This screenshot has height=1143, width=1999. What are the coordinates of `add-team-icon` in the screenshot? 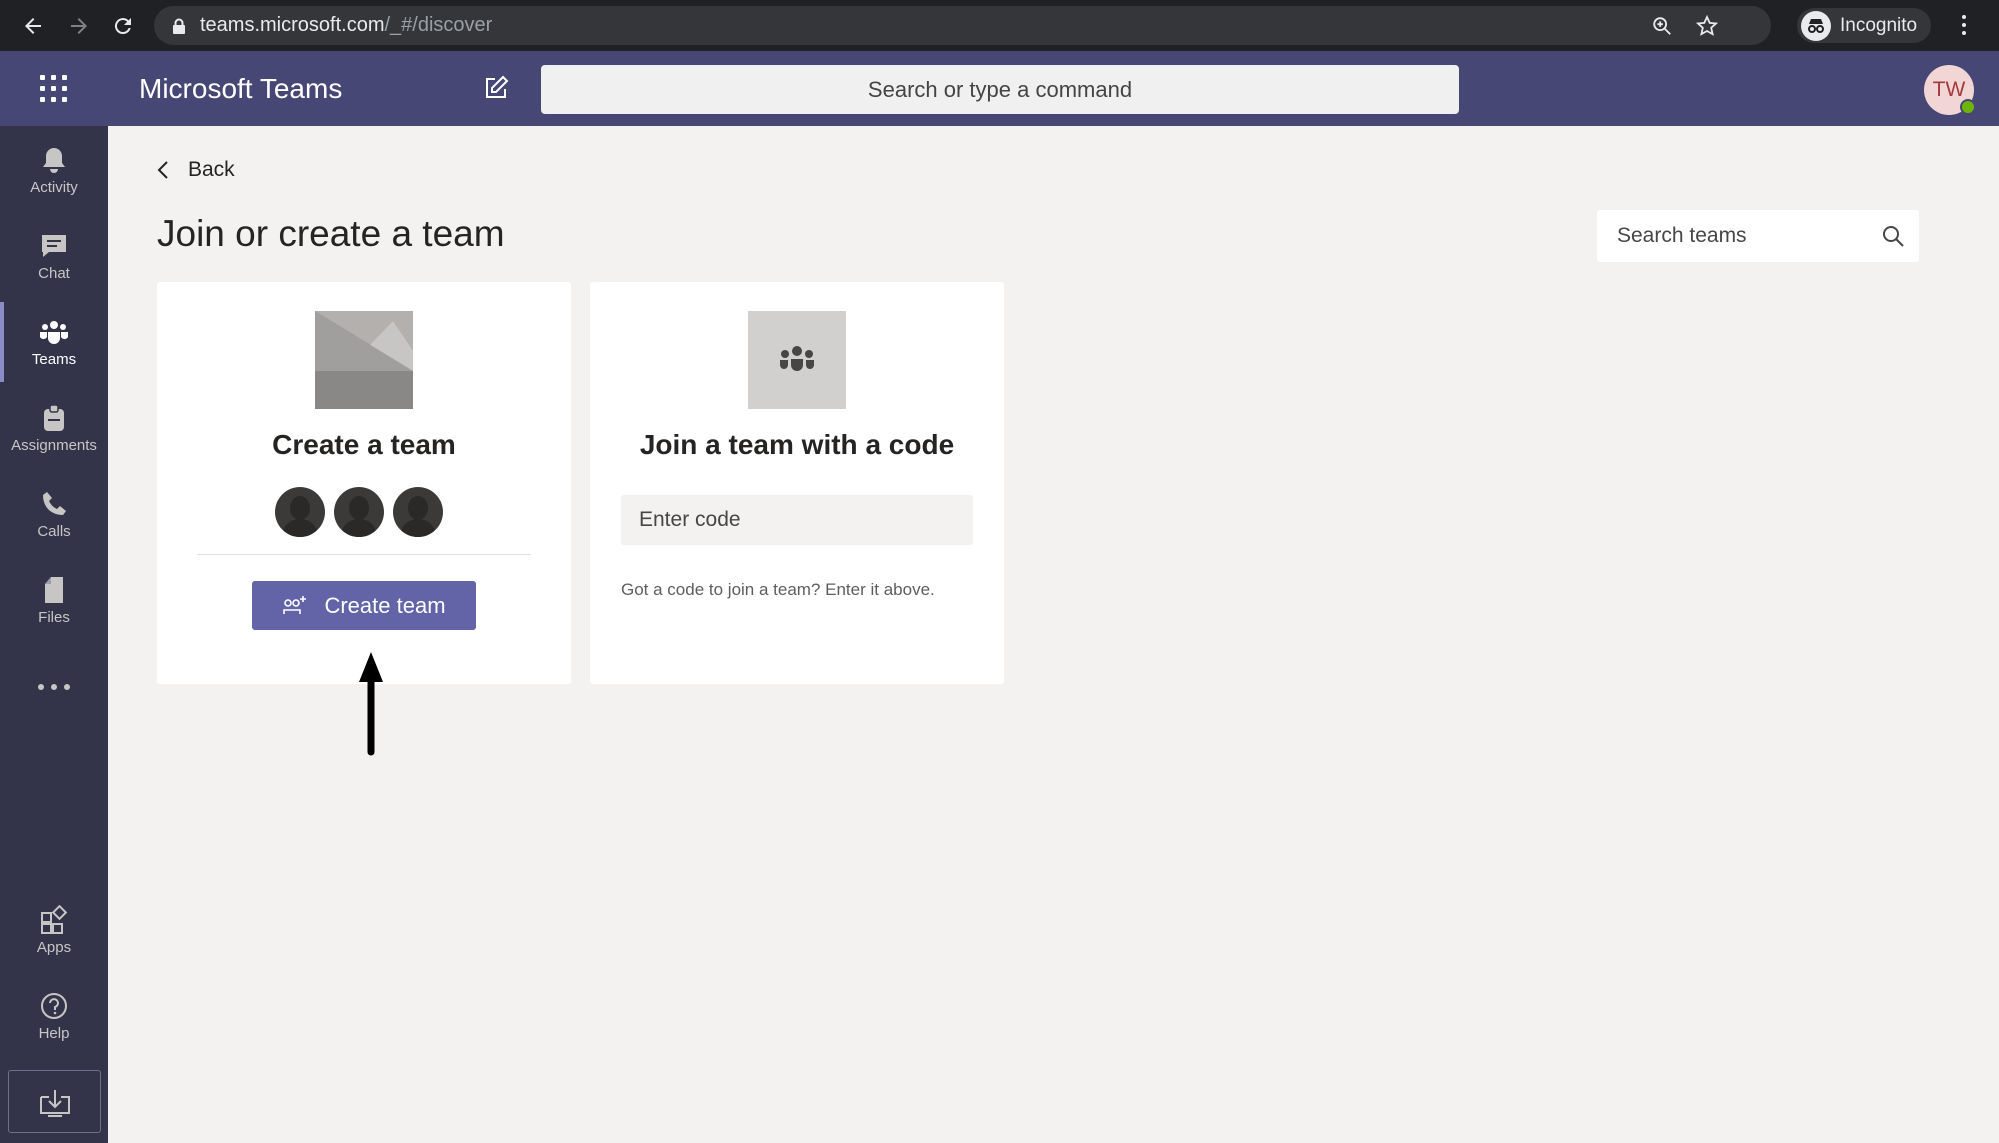 It's located at (295, 604).